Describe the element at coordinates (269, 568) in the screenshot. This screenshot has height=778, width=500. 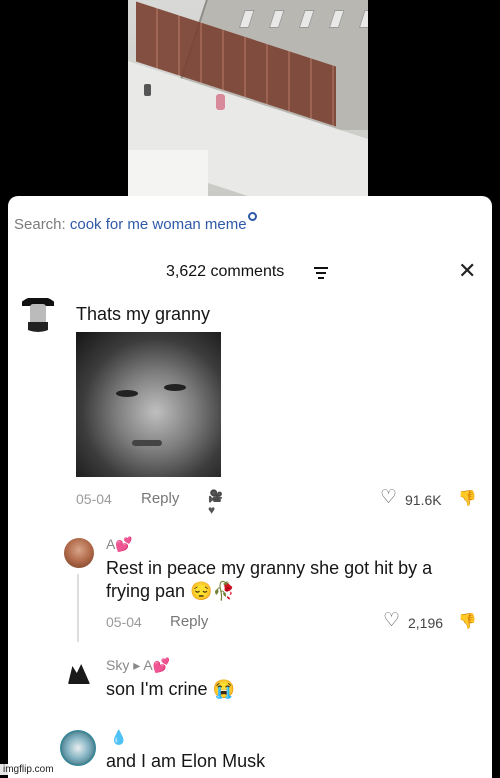
I see `comment-text: Rest in peace my granny she got hit by a` at that location.